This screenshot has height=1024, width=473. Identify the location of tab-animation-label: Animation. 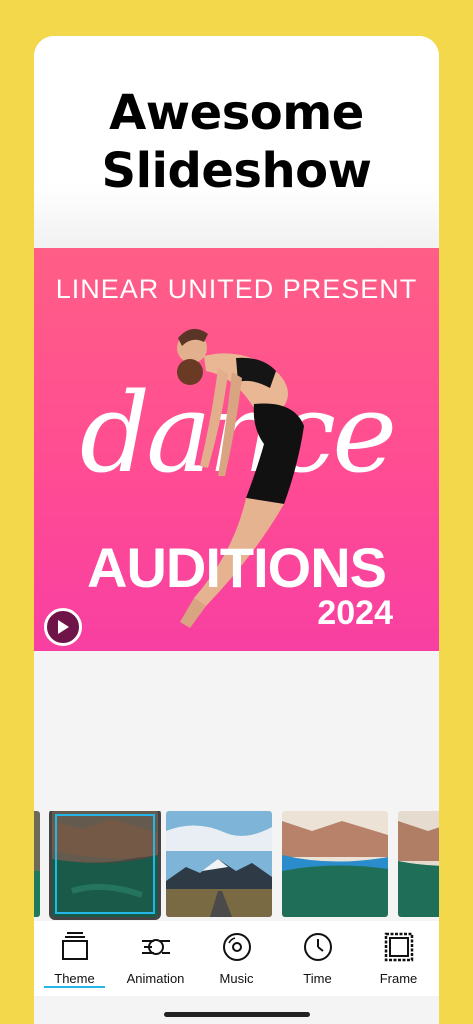
(155, 978).